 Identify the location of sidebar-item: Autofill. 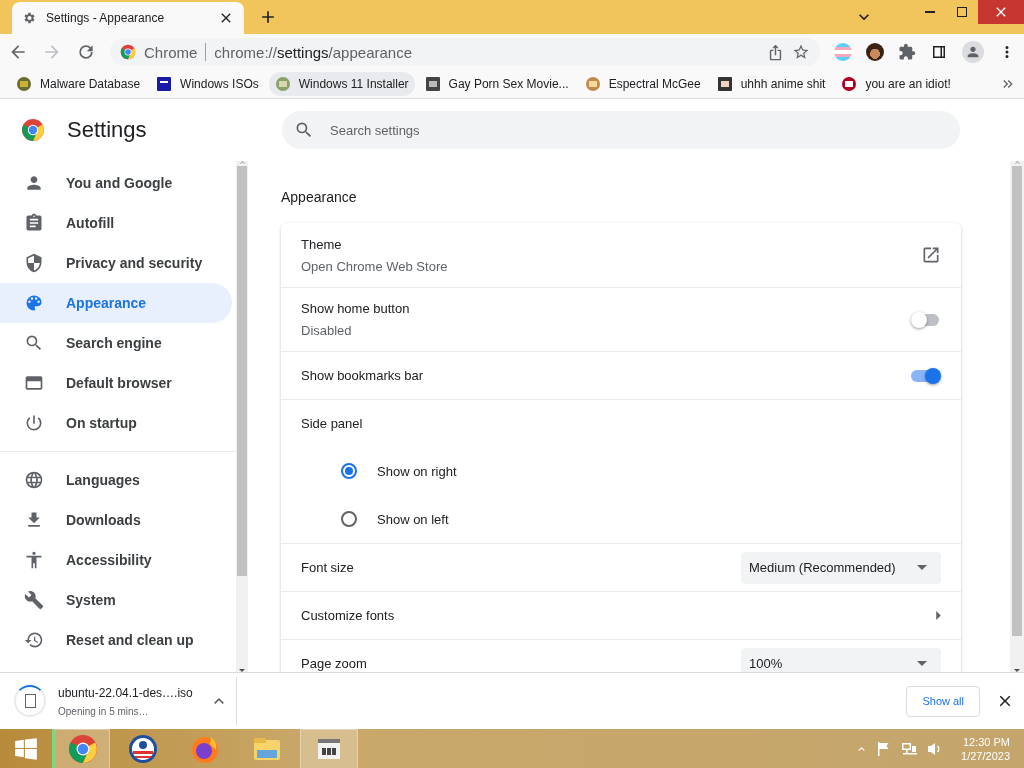
(116, 223).